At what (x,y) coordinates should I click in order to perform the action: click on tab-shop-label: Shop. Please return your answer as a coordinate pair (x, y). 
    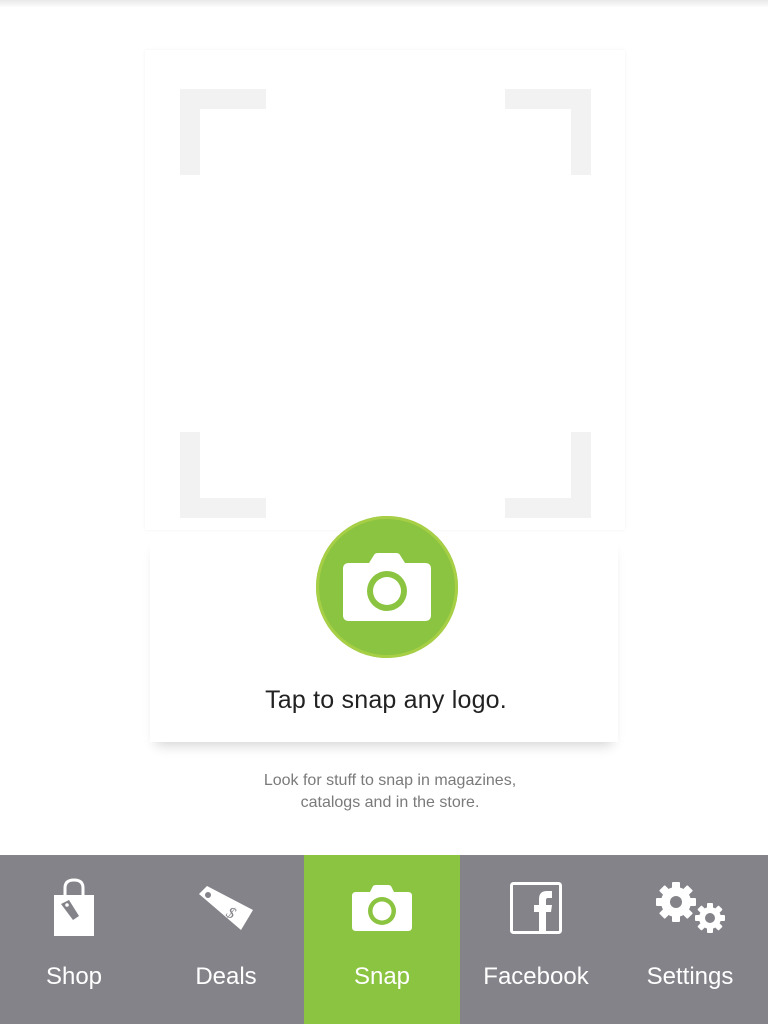
    Looking at the image, I should click on (74, 976).